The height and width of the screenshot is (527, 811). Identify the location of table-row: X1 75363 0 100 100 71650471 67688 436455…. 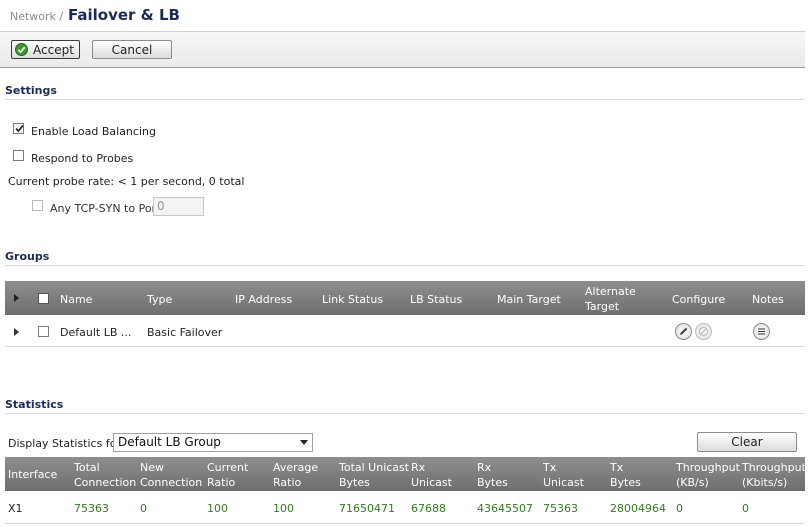
(405, 508).